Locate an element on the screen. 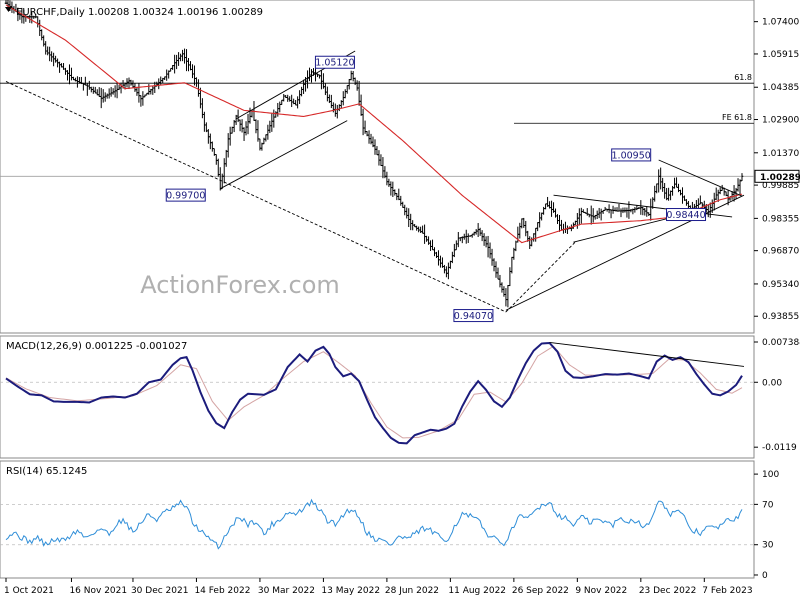 The height and width of the screenshot is (605, 800). x-tick-label: 16 Nov 2021 is located at coordinates (98, 591).